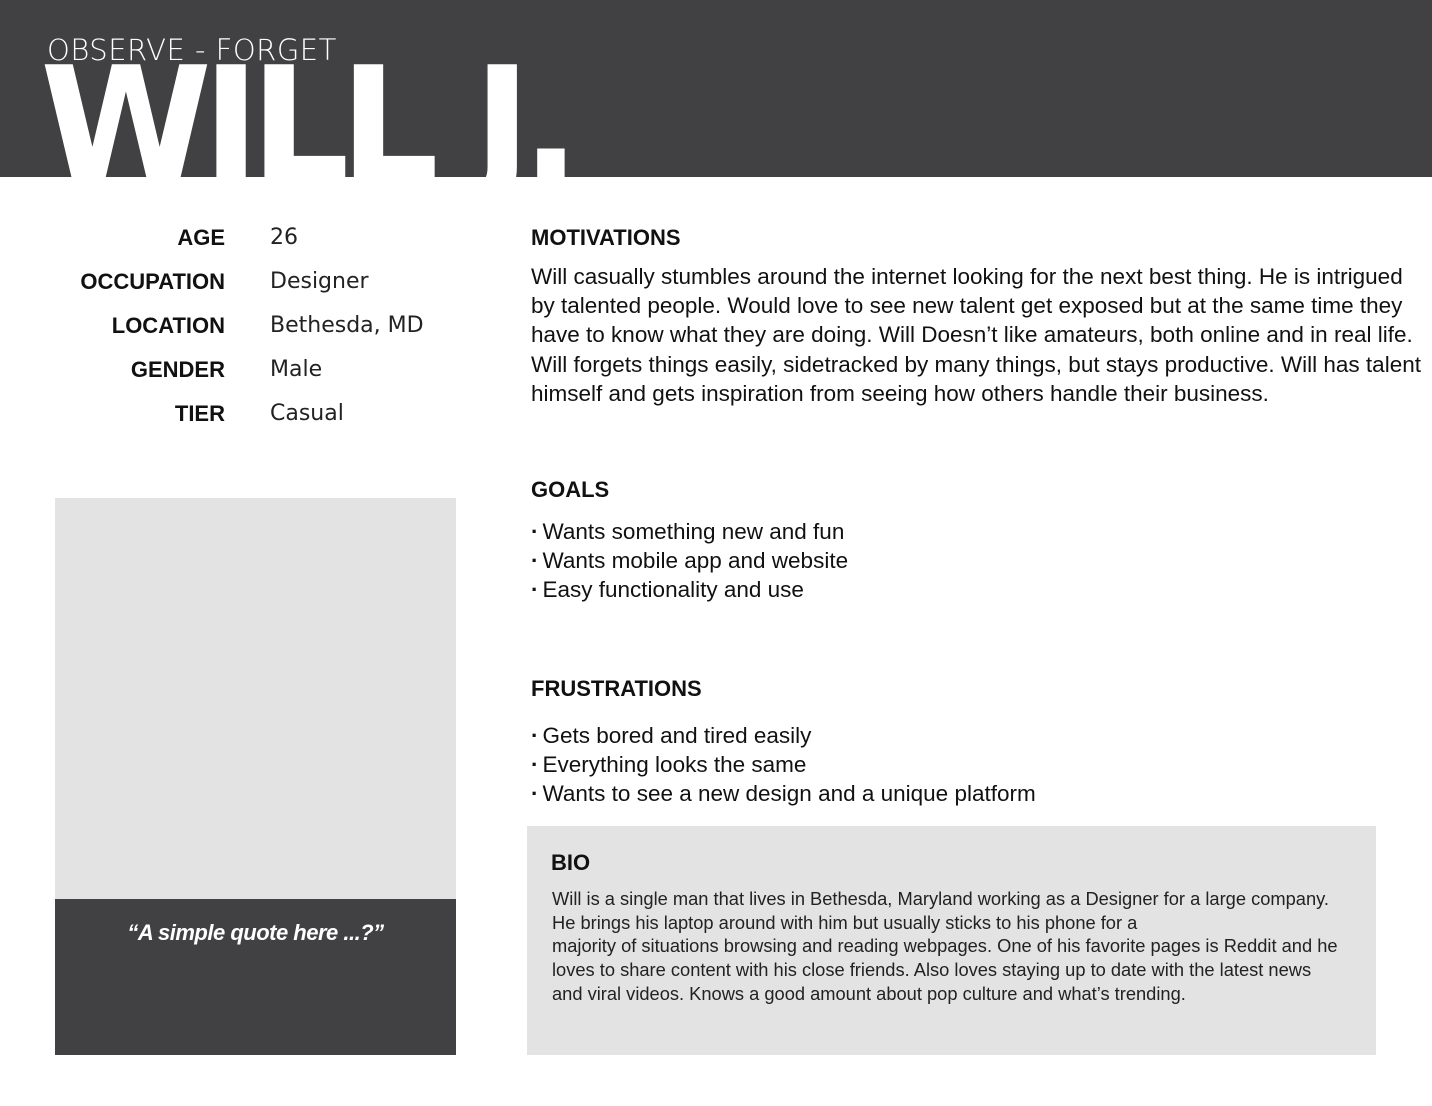 This screenshot has width=1432, height=1106. Describe the element at coordinates (152, 281) in the screenshot. I see `occupation-label: OCCUPATION` at that location.